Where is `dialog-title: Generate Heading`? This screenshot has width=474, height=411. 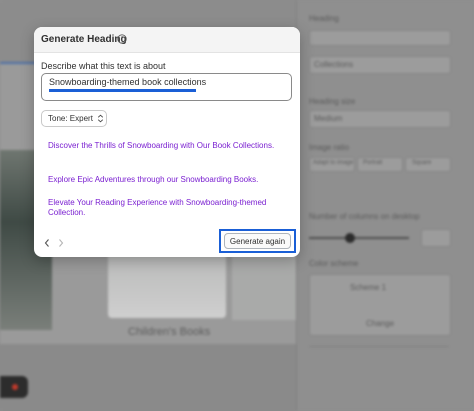 dialog-title: Generate Heading is located at coordinates (84, 39).